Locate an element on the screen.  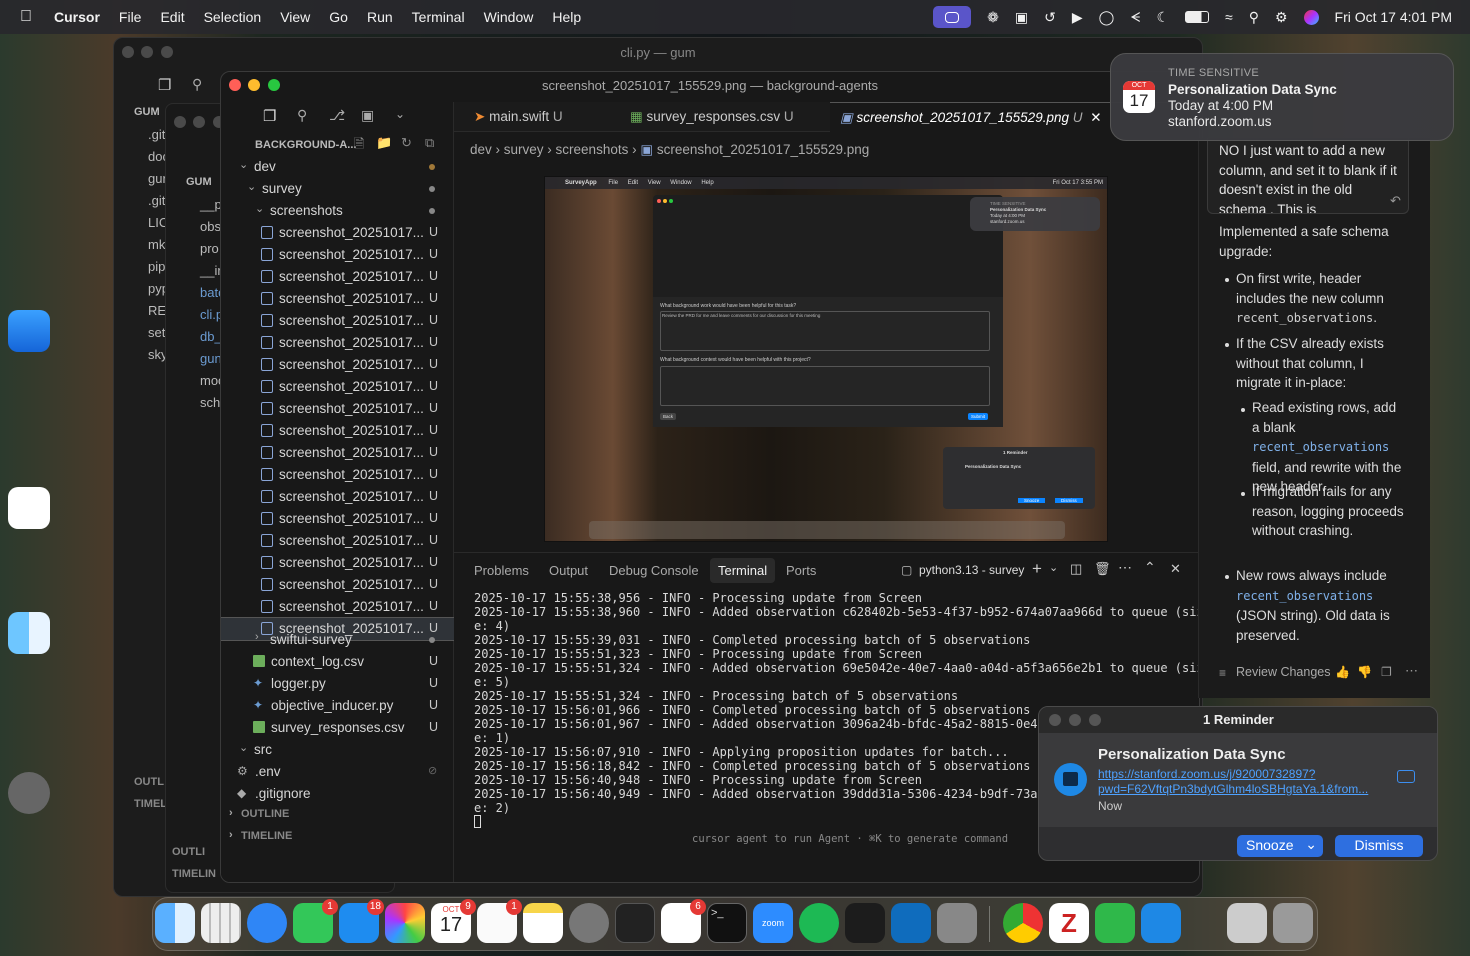
tree-item: mk is located at coordinates (156, 244).